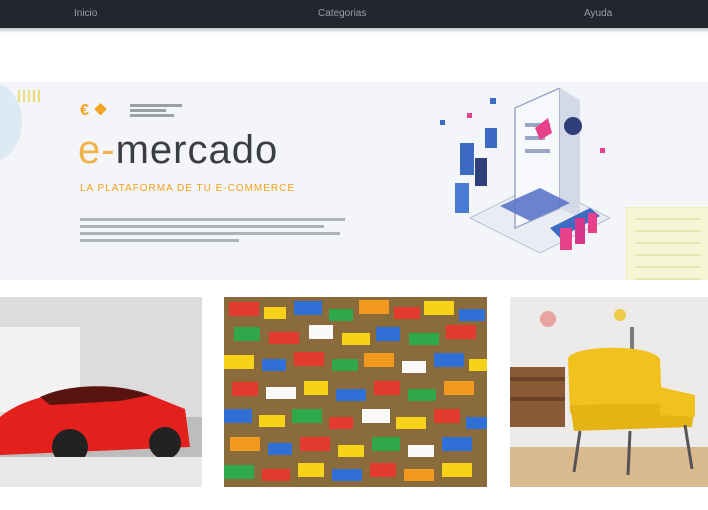 The width and height of the screenshot is (708, 510). I want to click on product-card-chair, so click(609, 392).